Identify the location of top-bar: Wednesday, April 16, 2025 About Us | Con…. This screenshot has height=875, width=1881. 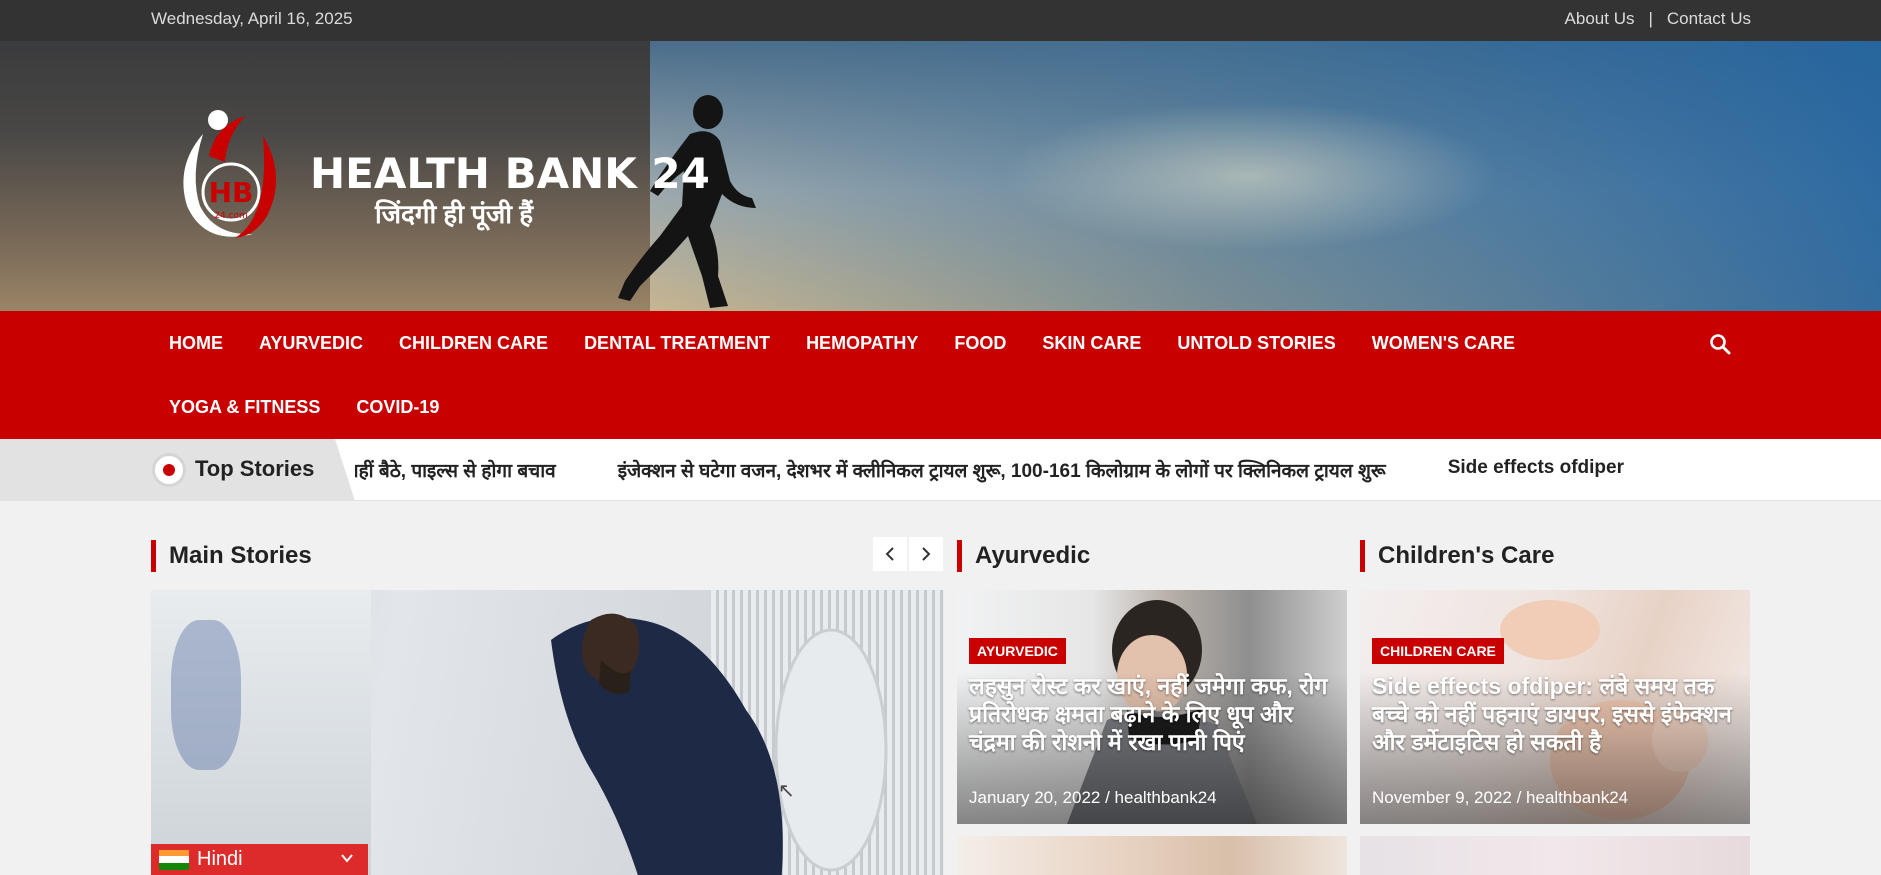
(940, 20).